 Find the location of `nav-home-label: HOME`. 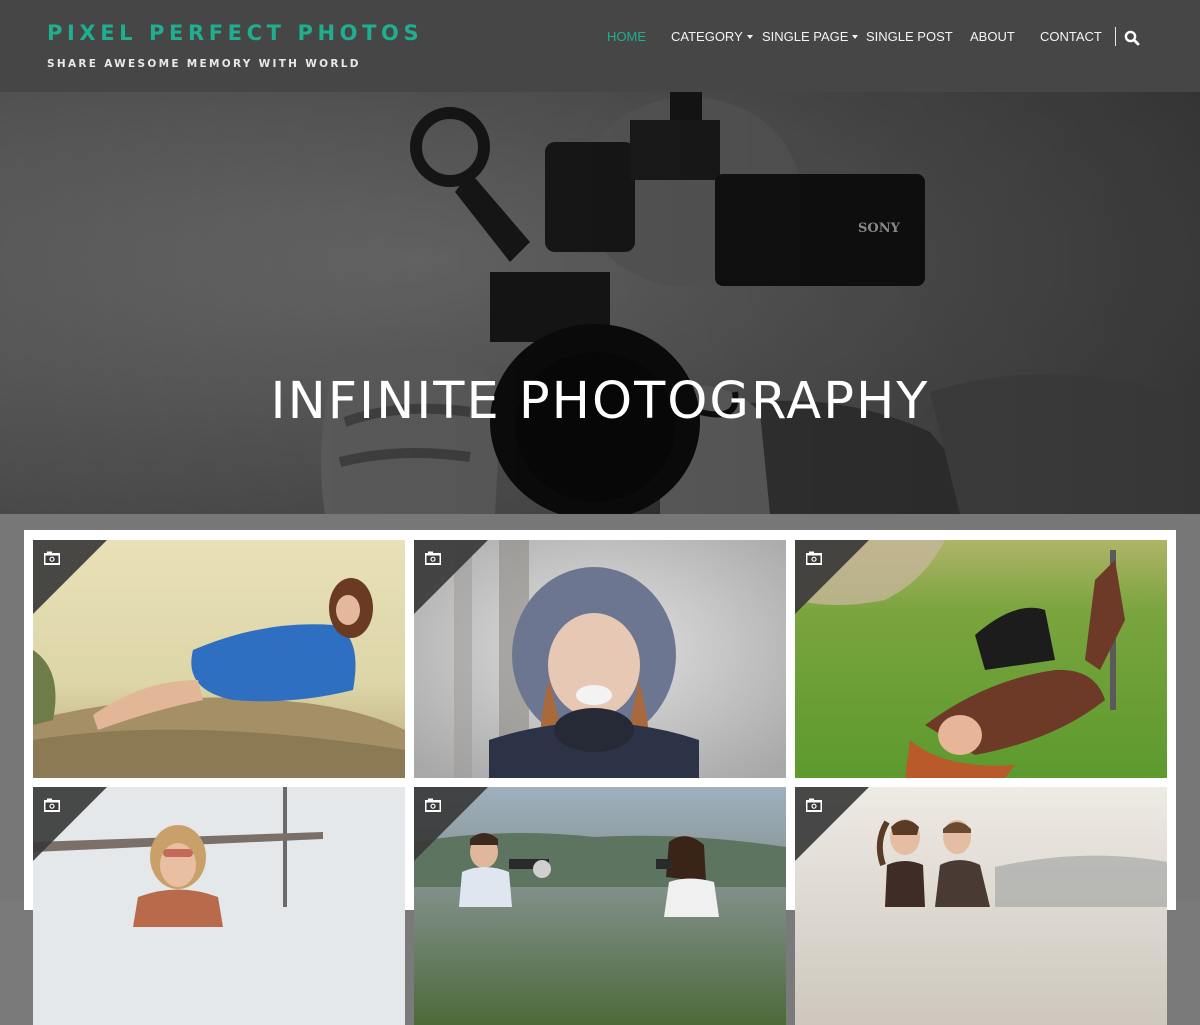

nav-home-label: HOME is located at coordinates (626, 36).